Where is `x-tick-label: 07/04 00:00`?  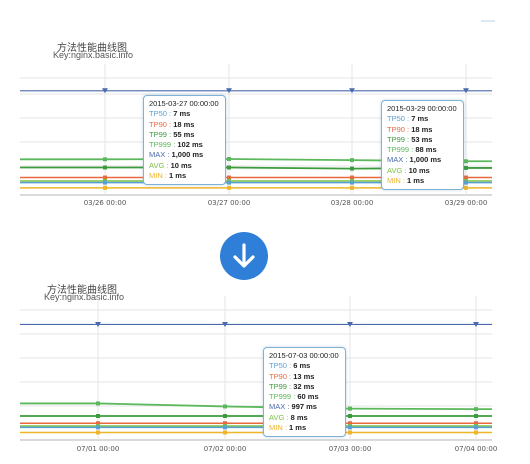
x-tick-label: 07/04 00:00 is located at coordinates (476, 449).